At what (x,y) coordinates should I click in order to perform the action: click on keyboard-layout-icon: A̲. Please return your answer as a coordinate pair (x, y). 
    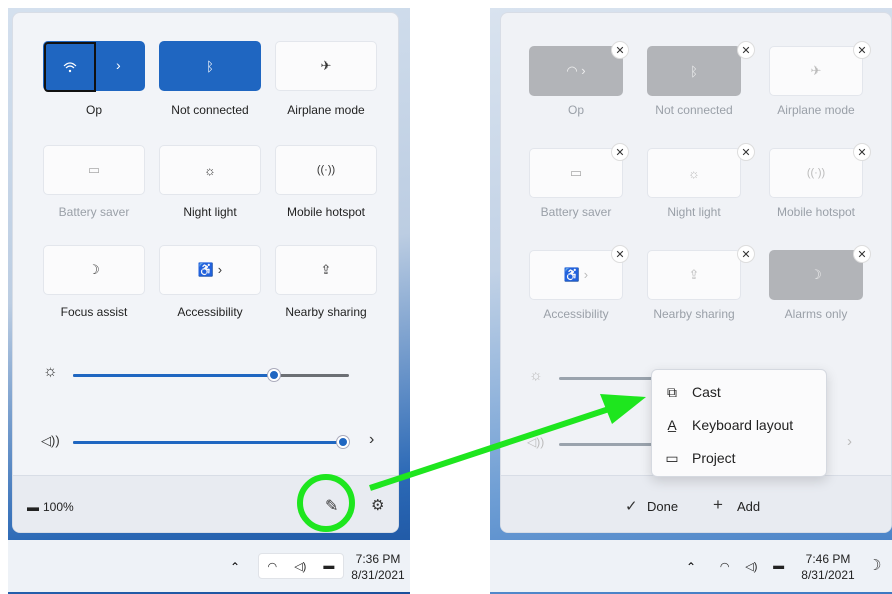
    Looking at the image, I should click on (672, 425).